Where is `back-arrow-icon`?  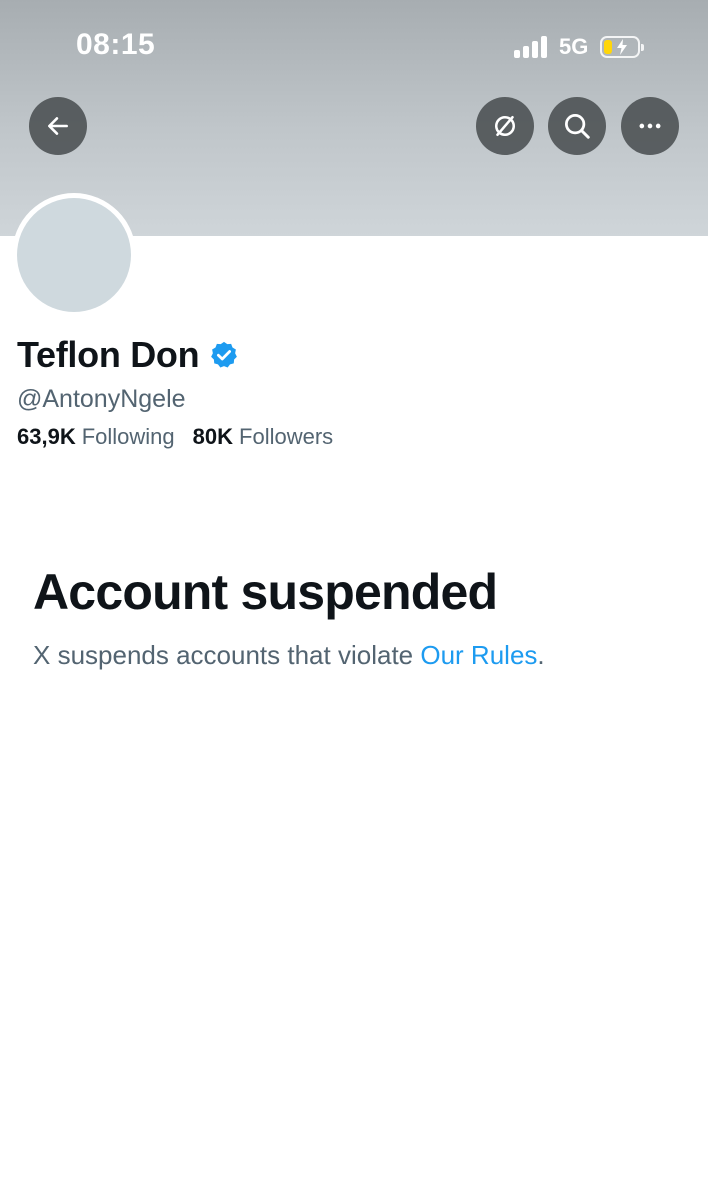
back-arrow-icon is located at coordinates (58, 126).